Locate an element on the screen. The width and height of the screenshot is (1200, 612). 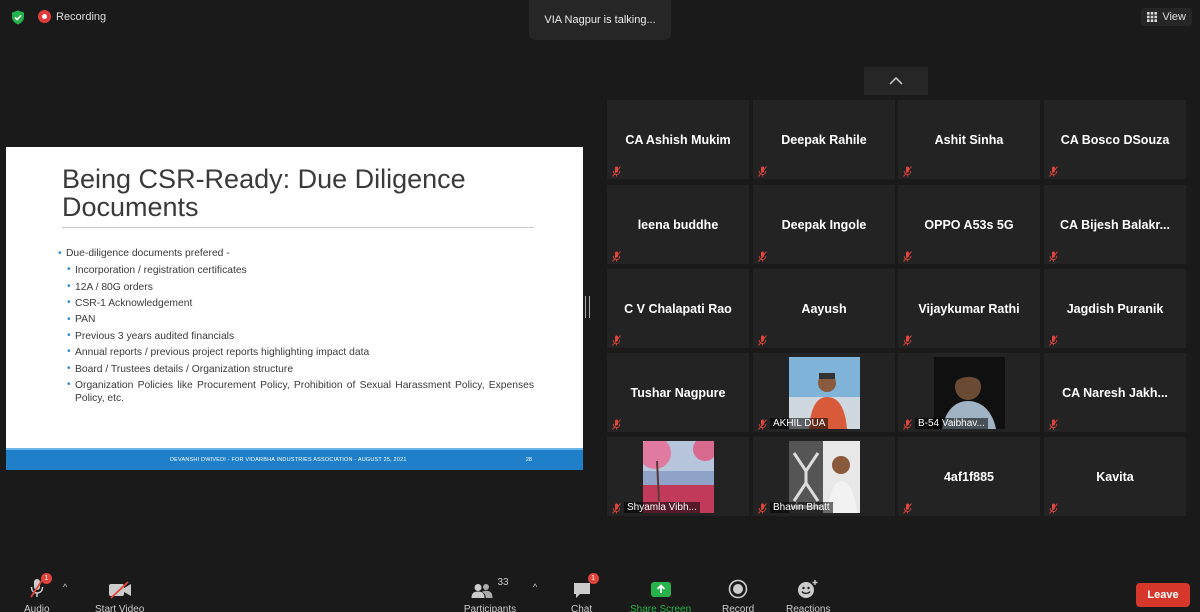
gallery-collapse-button is located at coordinates (896, 81).